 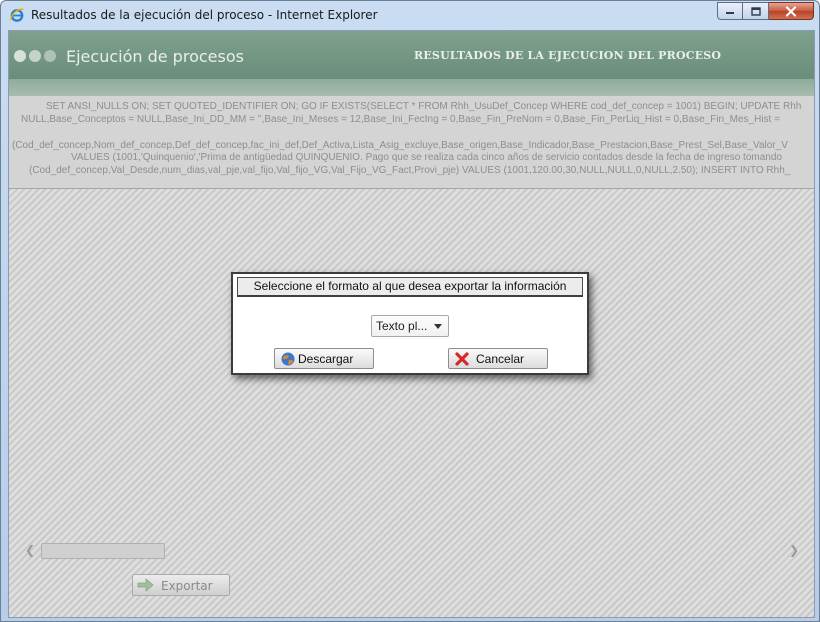 What do you see at coordinates (145, 585) in the screenshot?
I see `export-arrow-icon` at bounding box center [145, 585].